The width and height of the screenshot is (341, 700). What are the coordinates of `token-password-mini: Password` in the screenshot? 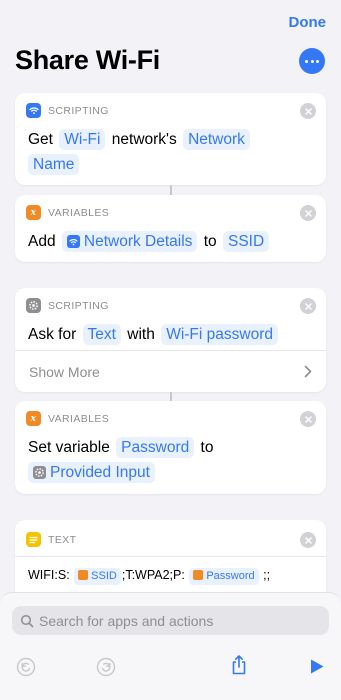 It's located at (224, 576).